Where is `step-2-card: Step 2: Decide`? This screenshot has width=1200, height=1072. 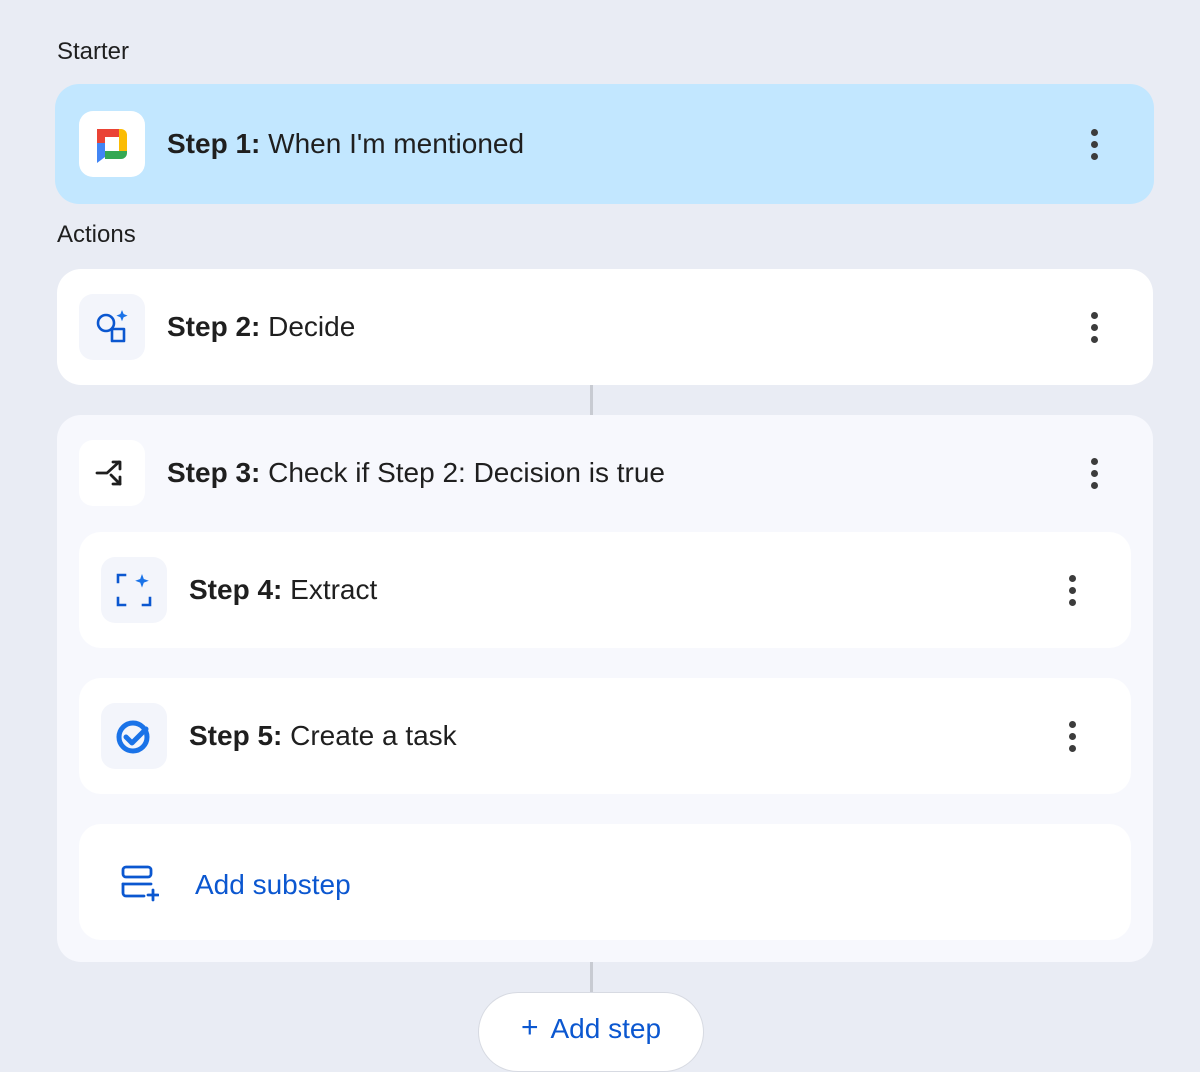 step-2-card: Step 2: Decide is located at coordinates (605, 327).